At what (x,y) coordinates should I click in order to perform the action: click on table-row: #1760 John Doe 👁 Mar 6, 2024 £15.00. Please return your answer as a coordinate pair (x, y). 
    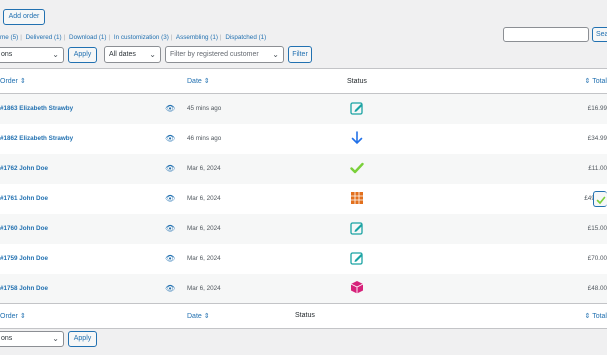
    Looking at the image, I should click on (303, 228).